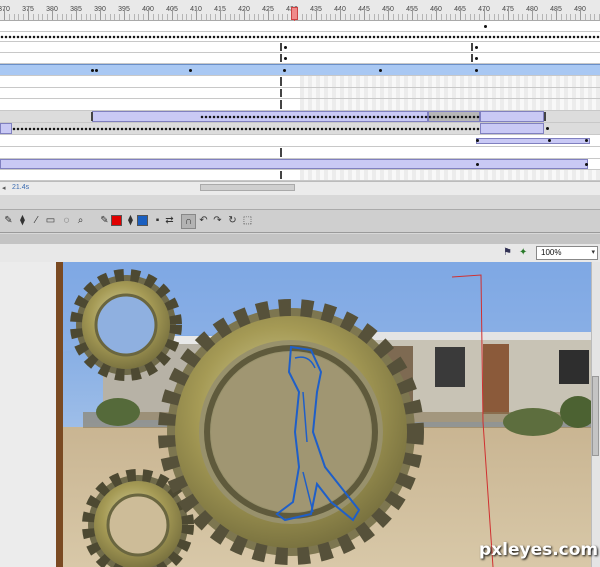 The height and width of the screenshot is (567, 600). Describe the element at coordinates (300, 188) in the screenshot. I see `timeline-status-bar: ◂ 21.4s` at that location.